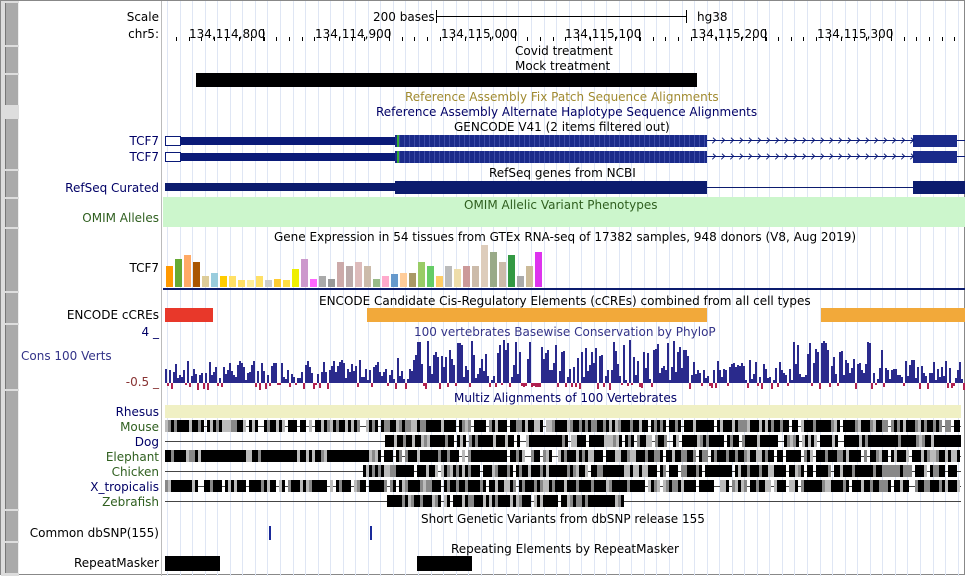 The height and width of the screenshot is (576, 965). What do you see at coordinates (12, 24) in the screenshot?
I see `ruler-side-button` at bounding box center [12, 24].